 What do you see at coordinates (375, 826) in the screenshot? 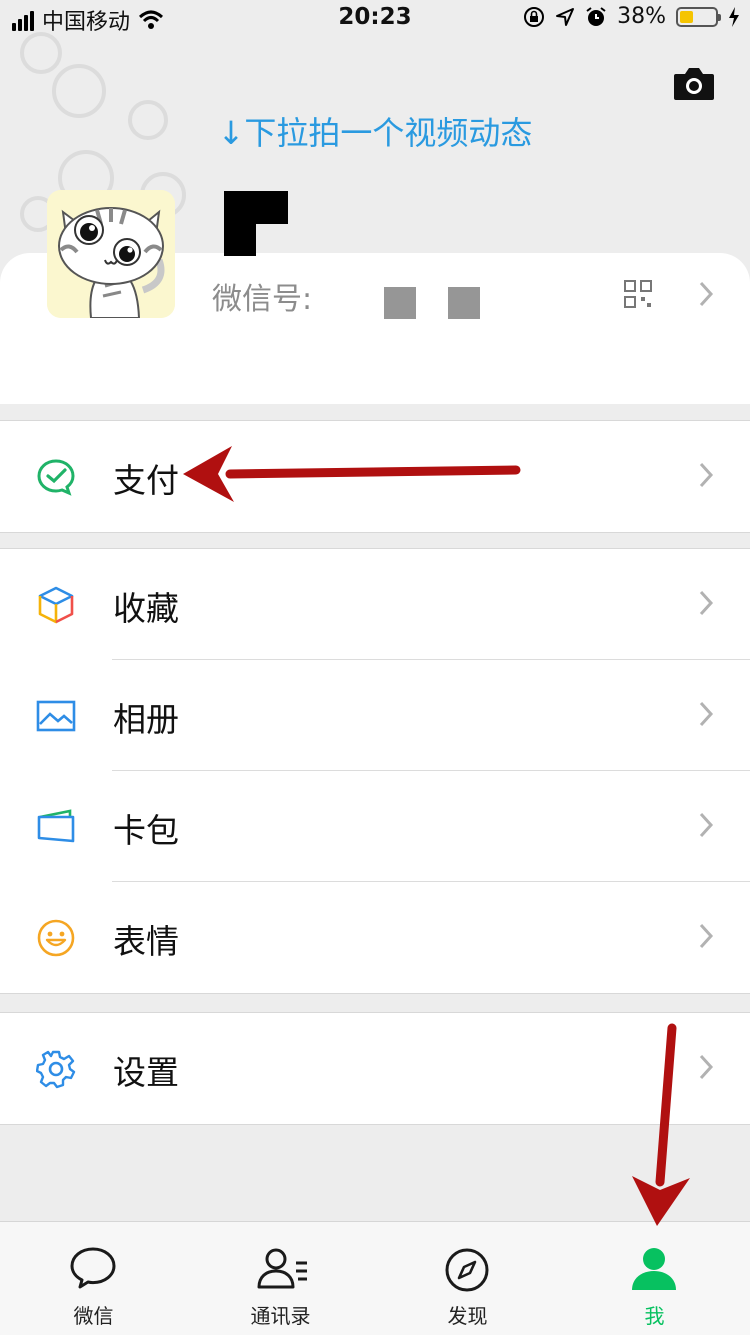
I see `menu-item-cards: 卡包` at bounding box center [375, 826].